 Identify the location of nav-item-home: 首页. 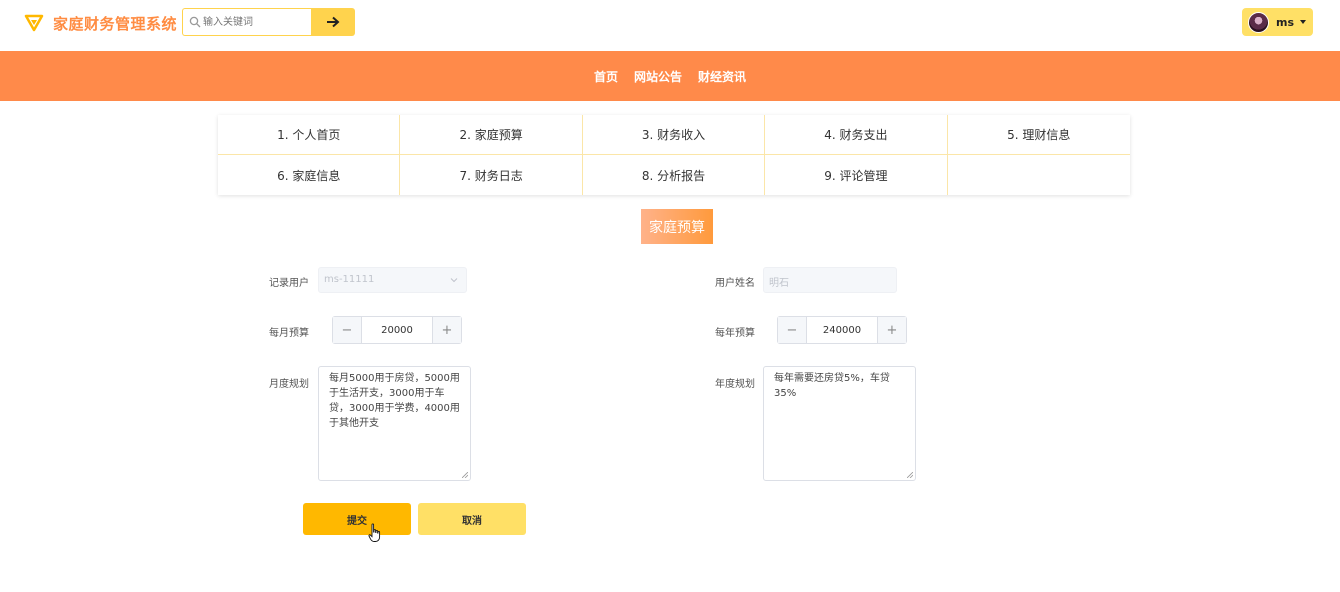
(606, 76).